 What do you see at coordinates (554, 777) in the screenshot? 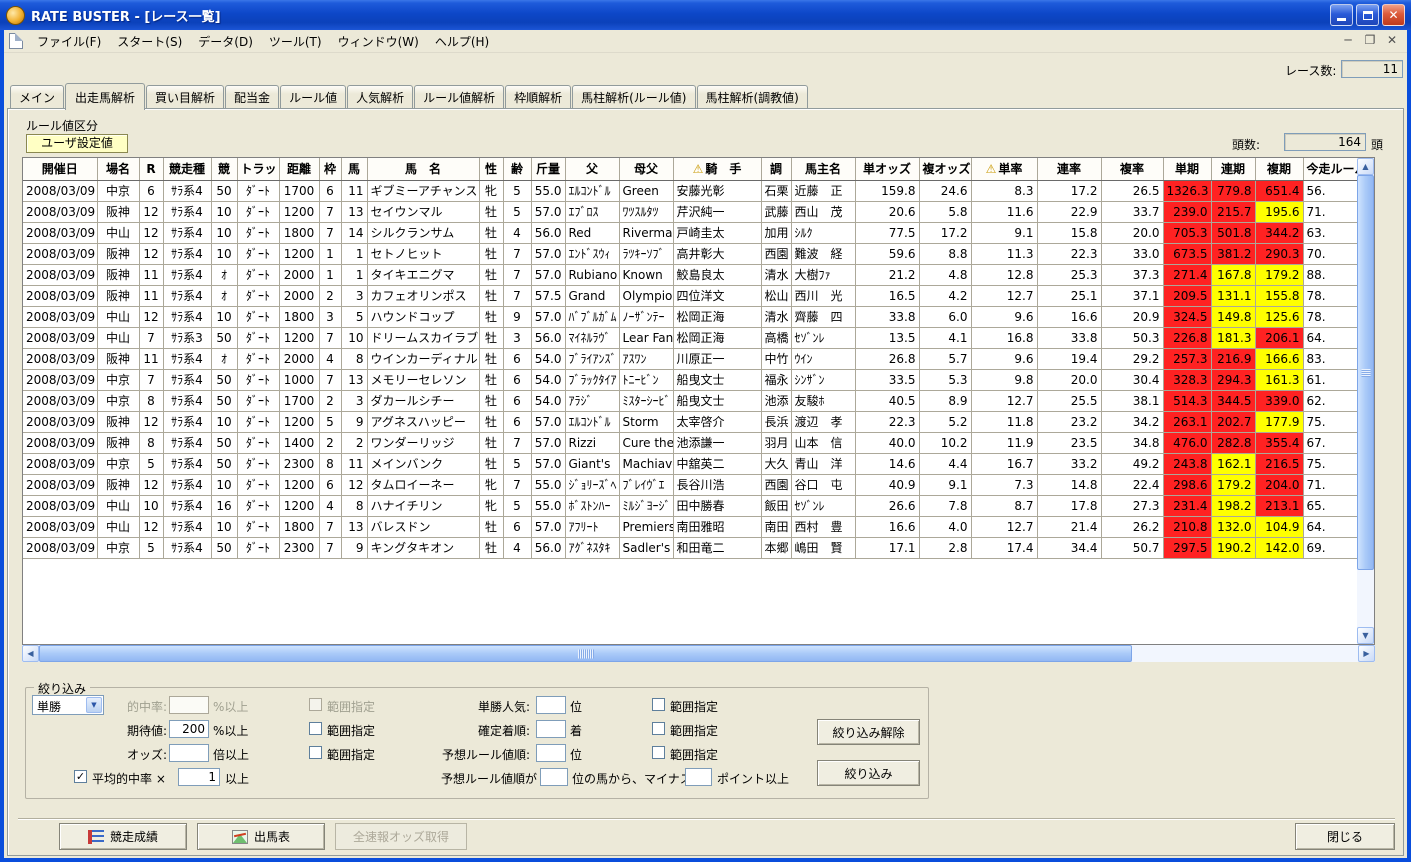
I see `rule-cond-rank-input` at bounding box center [554, 777].